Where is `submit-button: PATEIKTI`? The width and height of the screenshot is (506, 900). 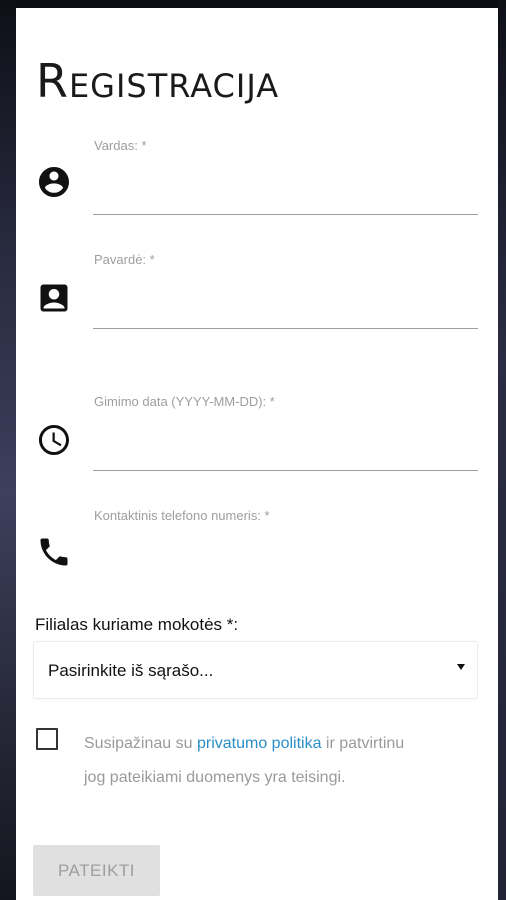
submit-button: PATEIKTI is located at coordinates (96, 870).